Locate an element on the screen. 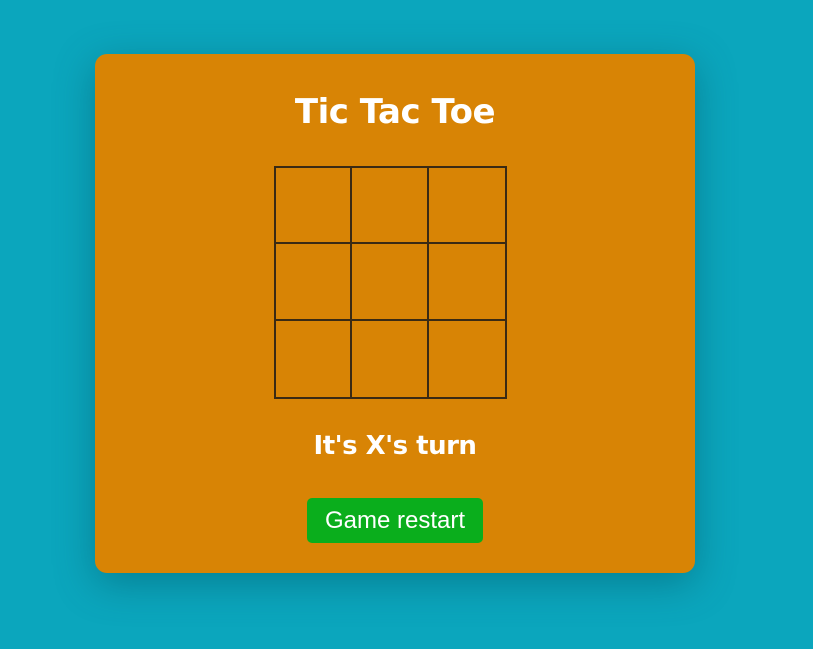 This screenshot has width=813, height=649. game-restart-button: Game restart is located at coordinates (395, 520).